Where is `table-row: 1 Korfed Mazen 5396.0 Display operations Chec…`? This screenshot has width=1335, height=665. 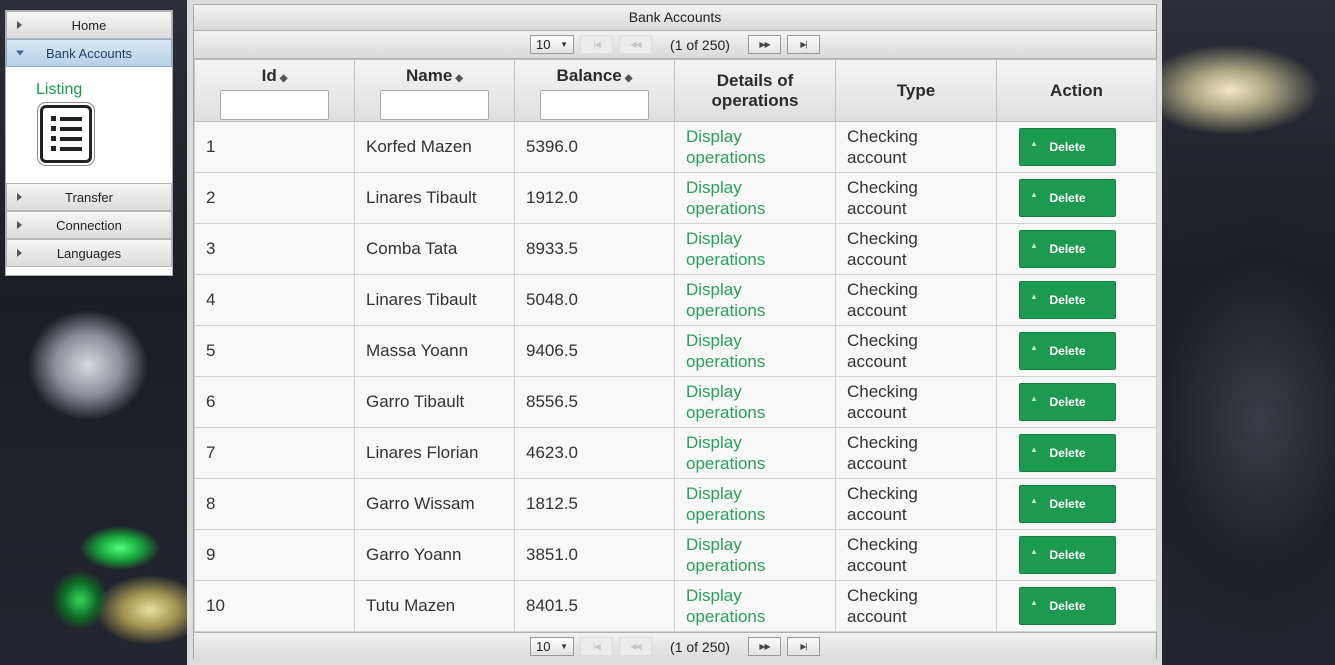 table-row: 1 Korfed Mazen 5396.0 Display operations Chec… is located at coordinates (675, 147).